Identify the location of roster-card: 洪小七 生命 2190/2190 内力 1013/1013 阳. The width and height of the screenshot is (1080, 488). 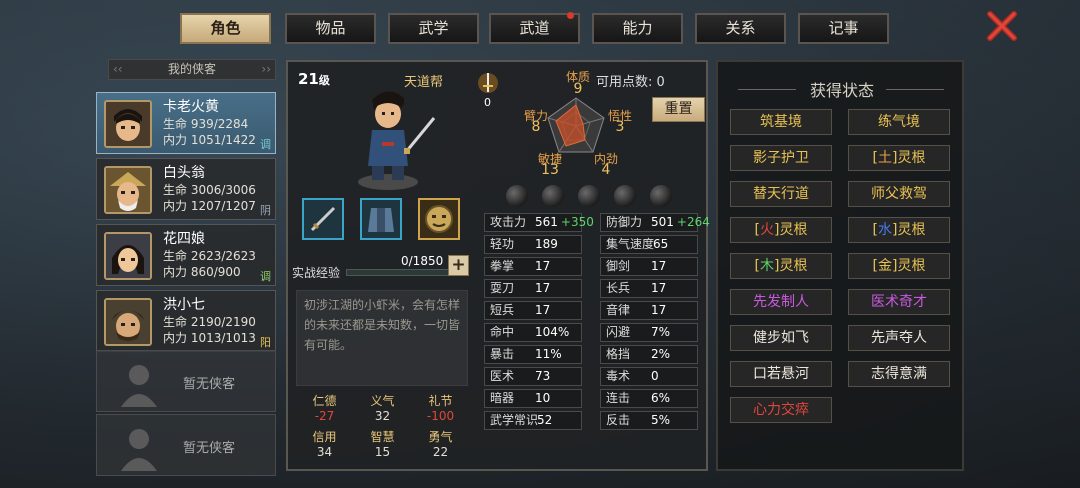
(186, 321).